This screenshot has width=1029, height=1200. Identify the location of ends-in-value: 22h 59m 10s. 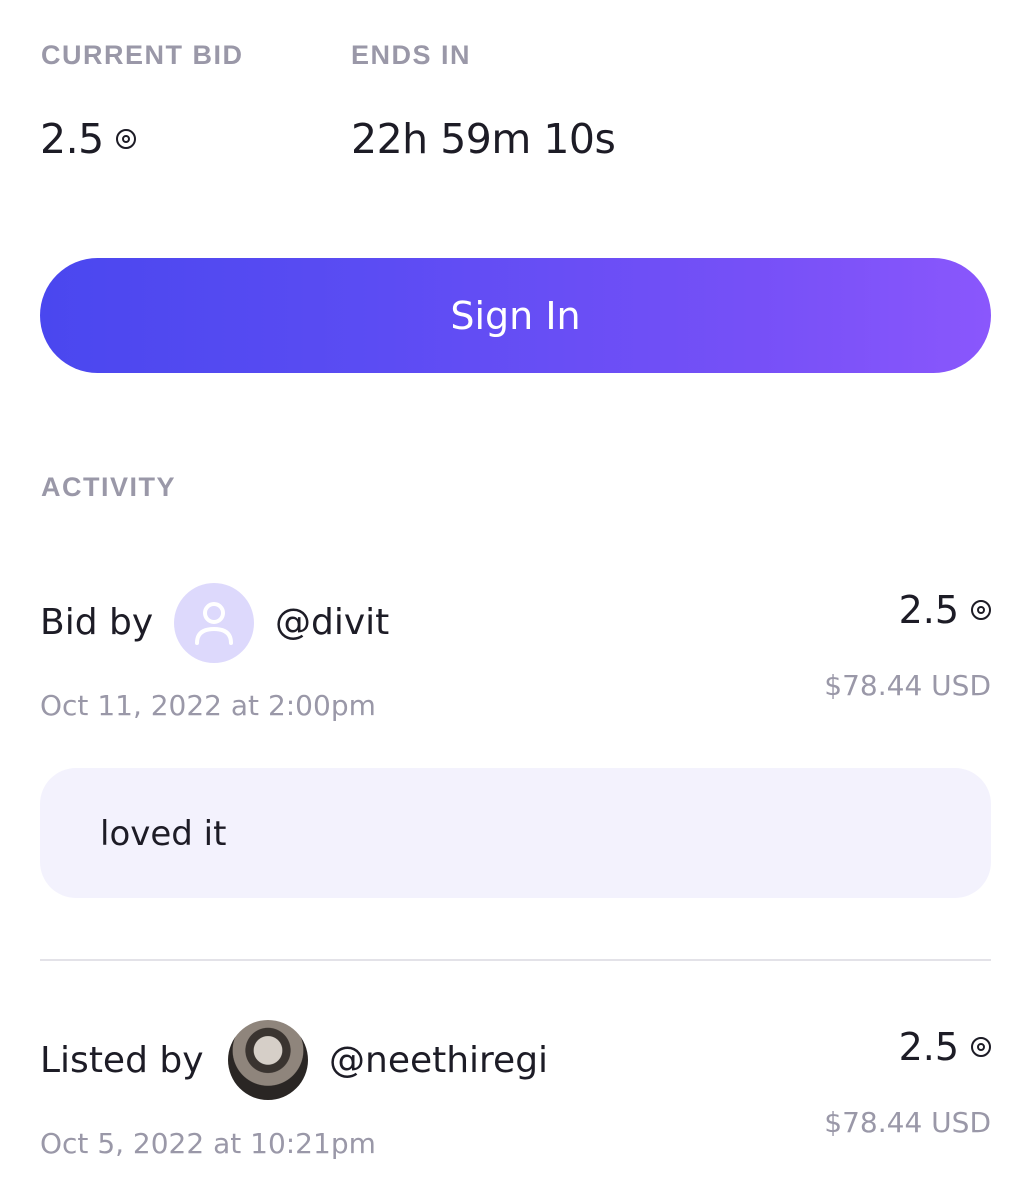
(483, 139).